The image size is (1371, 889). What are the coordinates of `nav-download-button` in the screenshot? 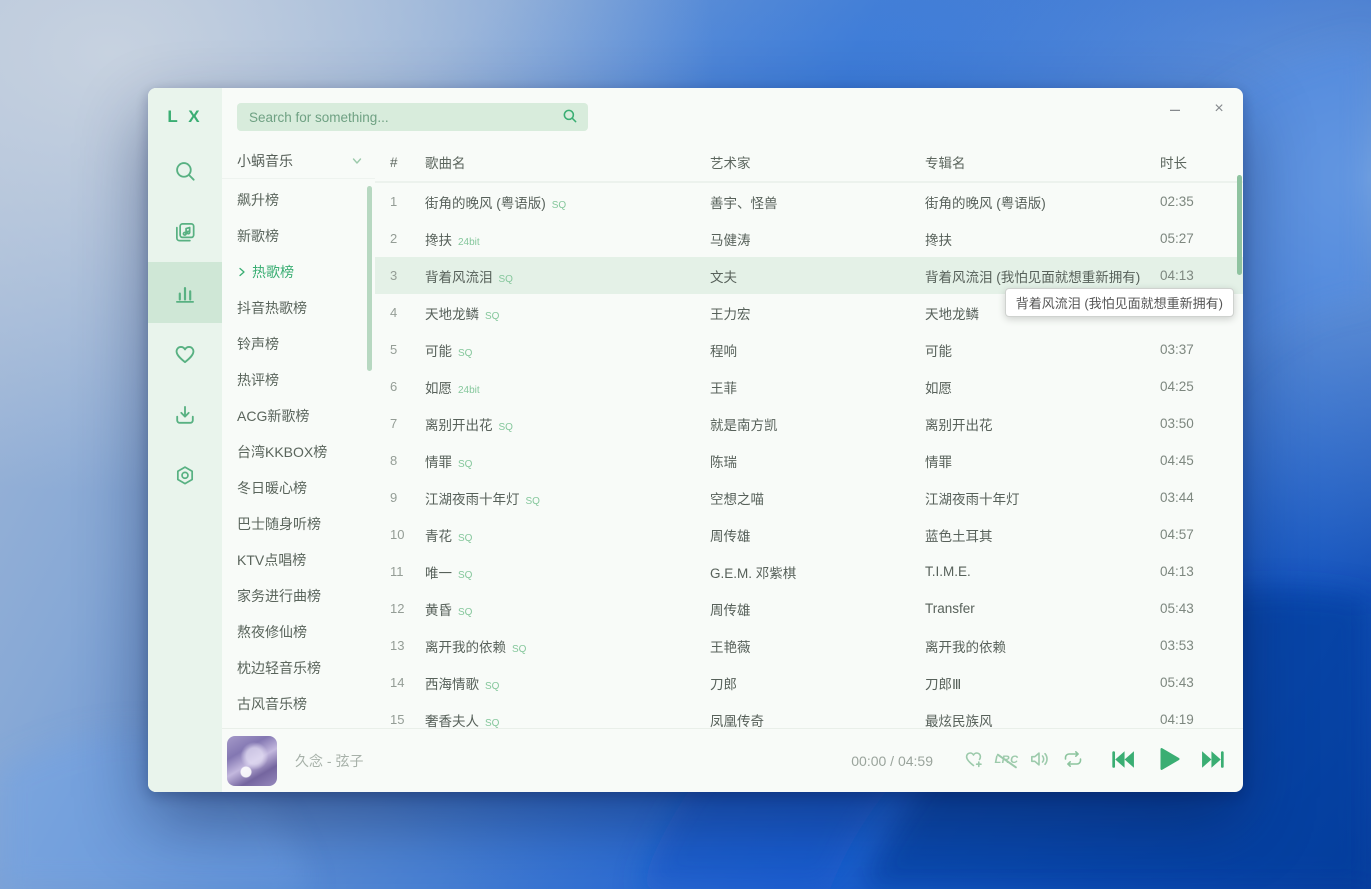 It's located at (185, 414).